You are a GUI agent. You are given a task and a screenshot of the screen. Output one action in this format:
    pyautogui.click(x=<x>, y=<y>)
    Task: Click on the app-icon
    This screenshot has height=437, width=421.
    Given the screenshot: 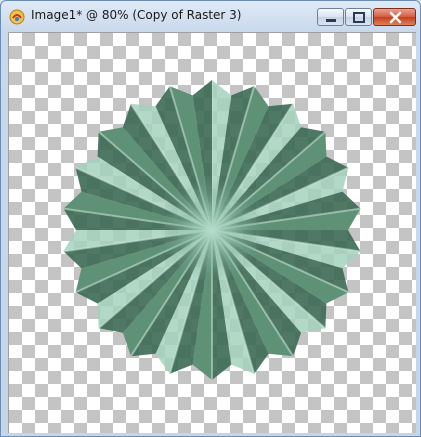 What is the action you would take?
    pyautogui.click(x=17, y=17)
    